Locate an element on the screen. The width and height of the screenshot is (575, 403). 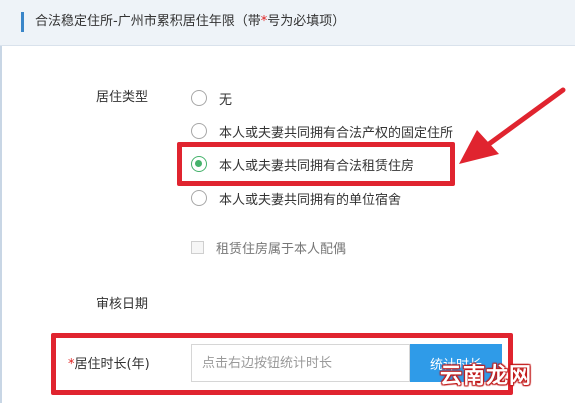
radio-option-owned-property: 本人或夫妻共同拥有合法产权的固定住所 is located at coordinates (322, 131).